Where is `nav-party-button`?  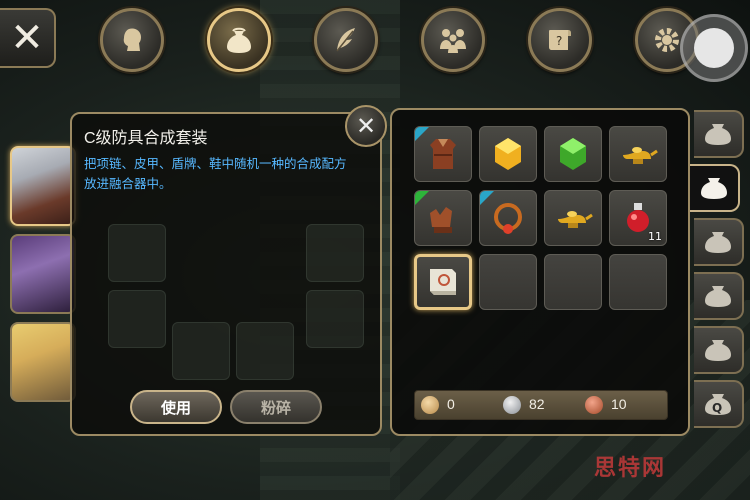
nav-party-button is located at coordinates (453, 40).